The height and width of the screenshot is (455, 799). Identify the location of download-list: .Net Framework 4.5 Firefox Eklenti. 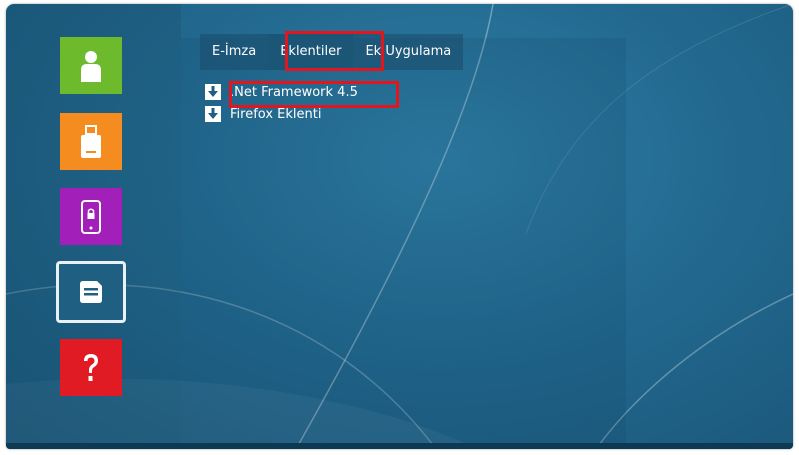
(281, 103).